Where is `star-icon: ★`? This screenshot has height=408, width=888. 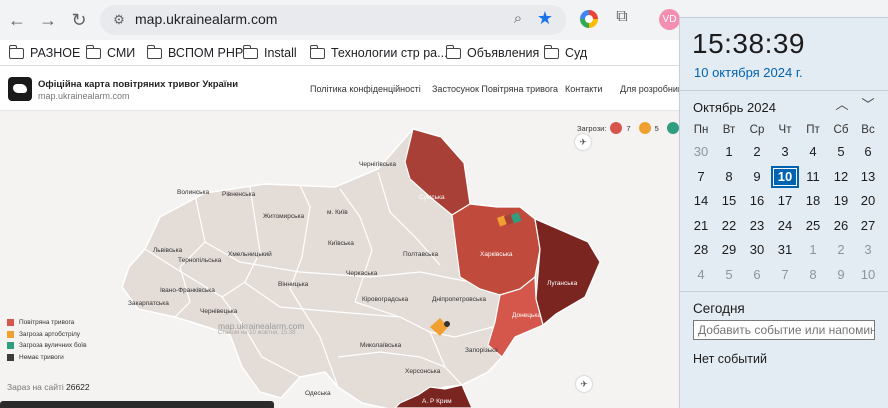 star-icon: ★ is located at coordinates (545, 19).